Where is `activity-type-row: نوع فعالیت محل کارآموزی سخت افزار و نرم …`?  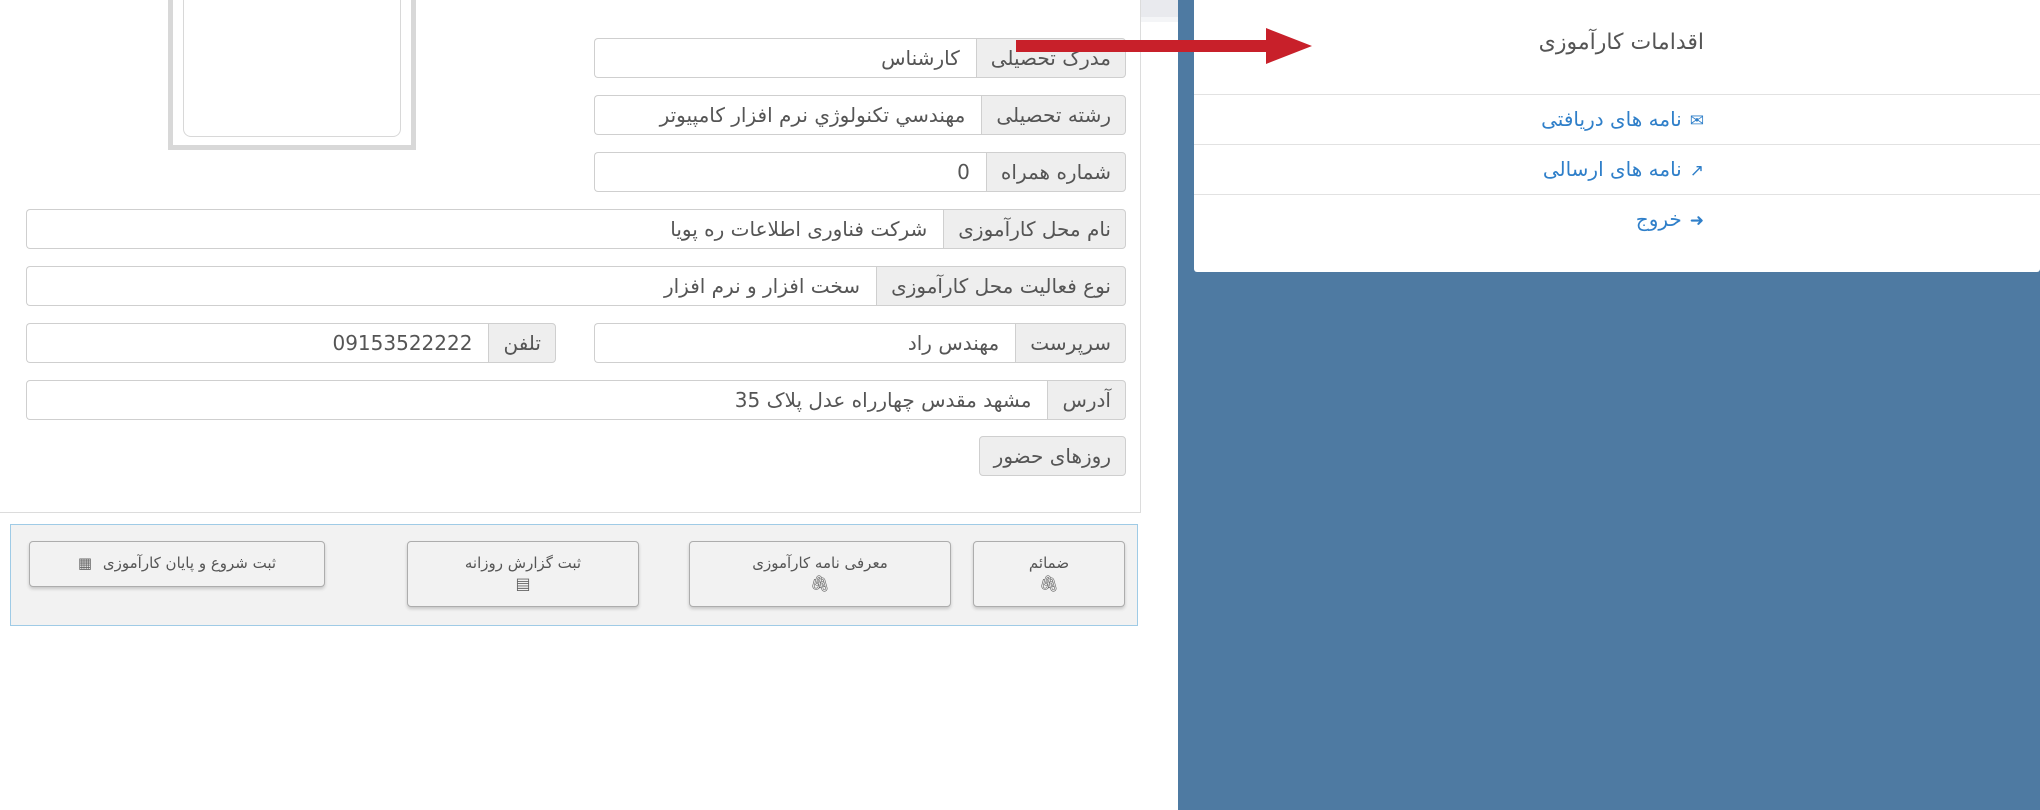
activity-type-row: نوع فعالیت محل کارآموزی سخت افزار و نرم … is located at coordinates (576, 286).